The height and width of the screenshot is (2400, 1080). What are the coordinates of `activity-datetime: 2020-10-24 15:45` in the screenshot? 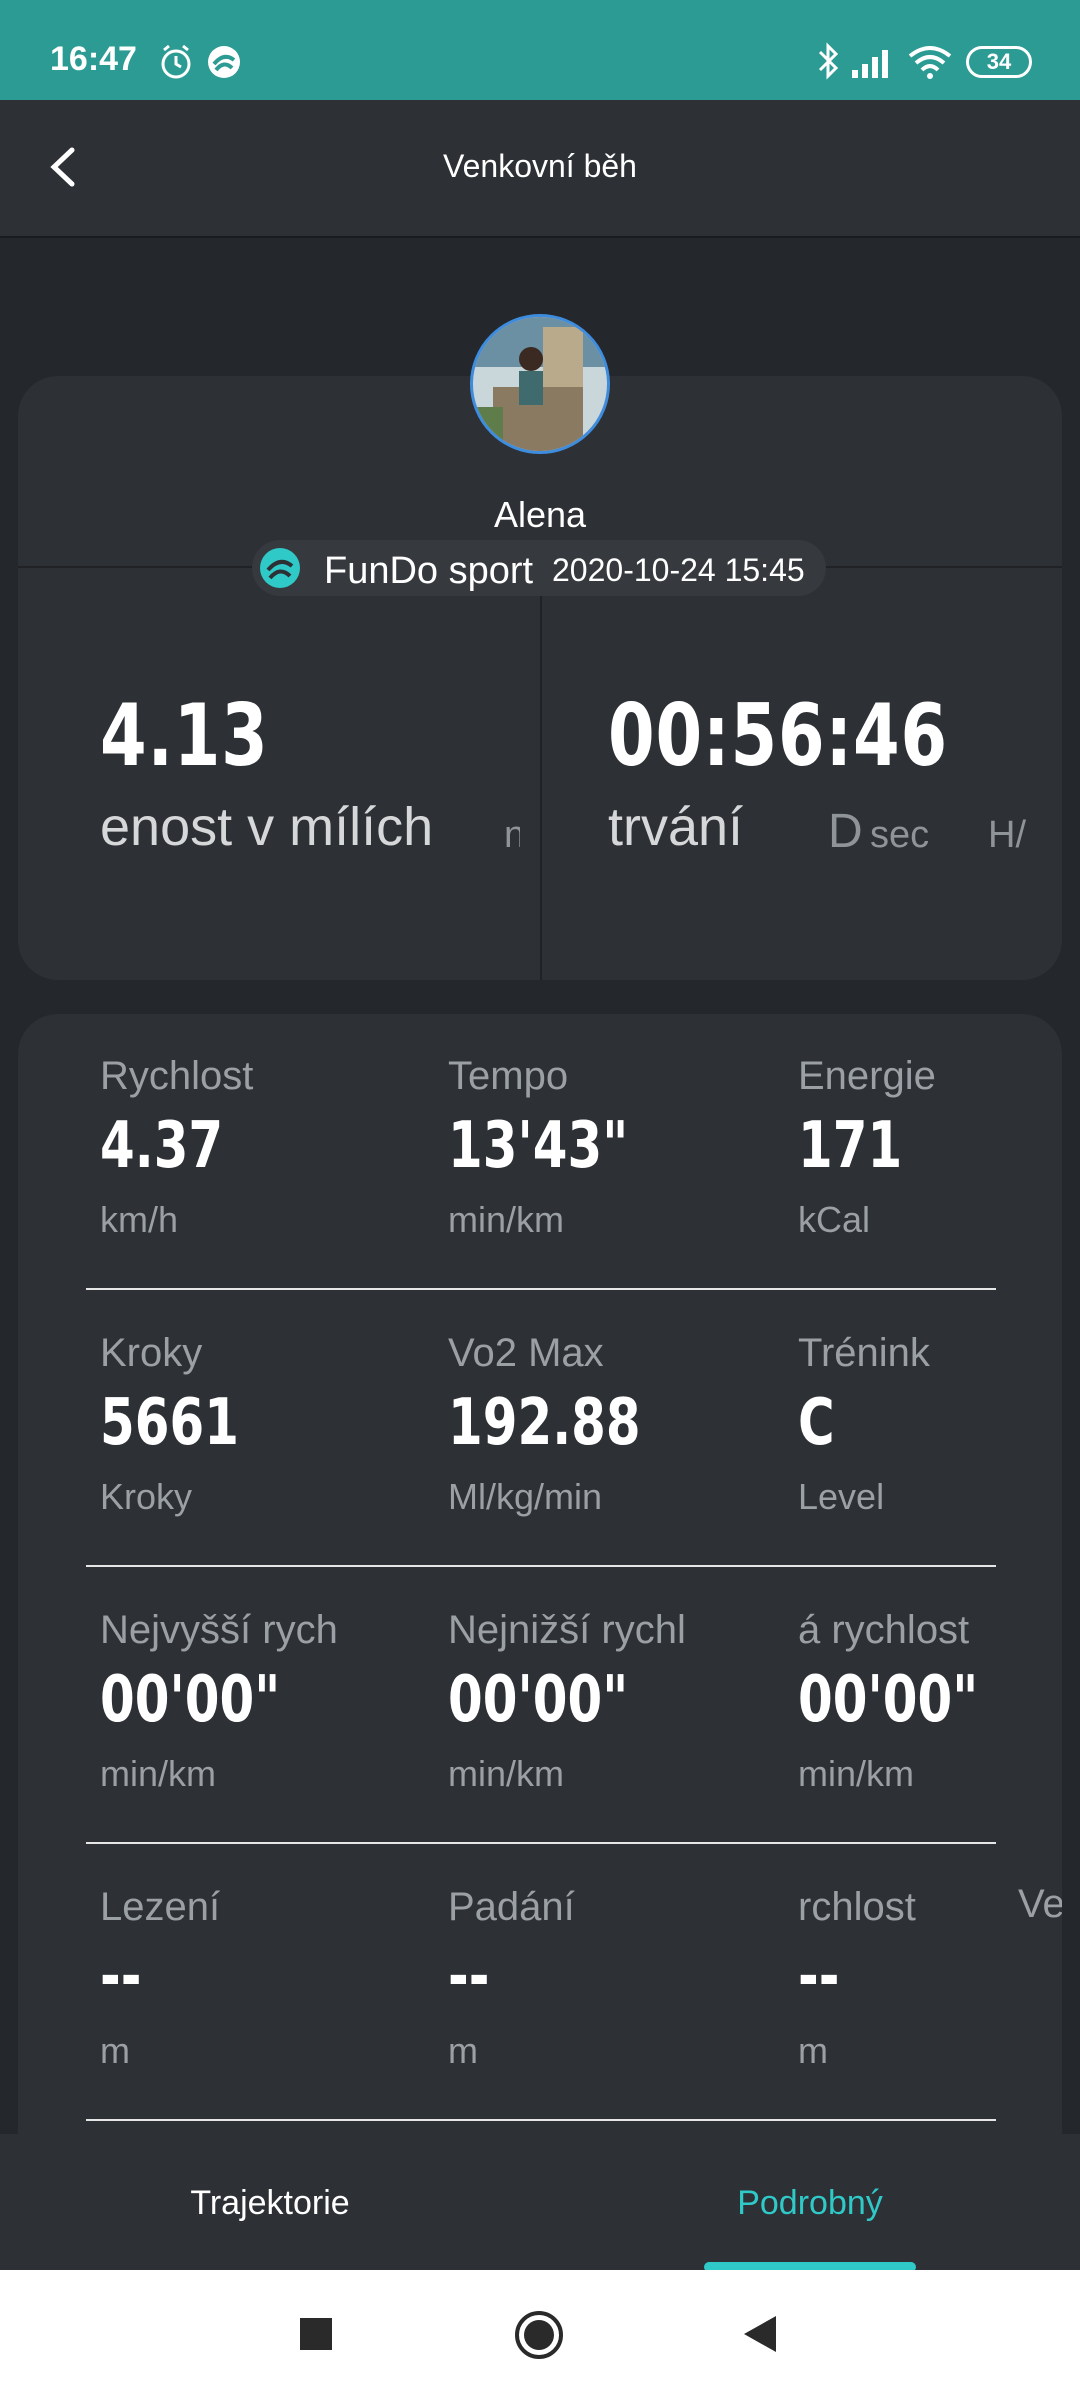 It's located at (678, 570).